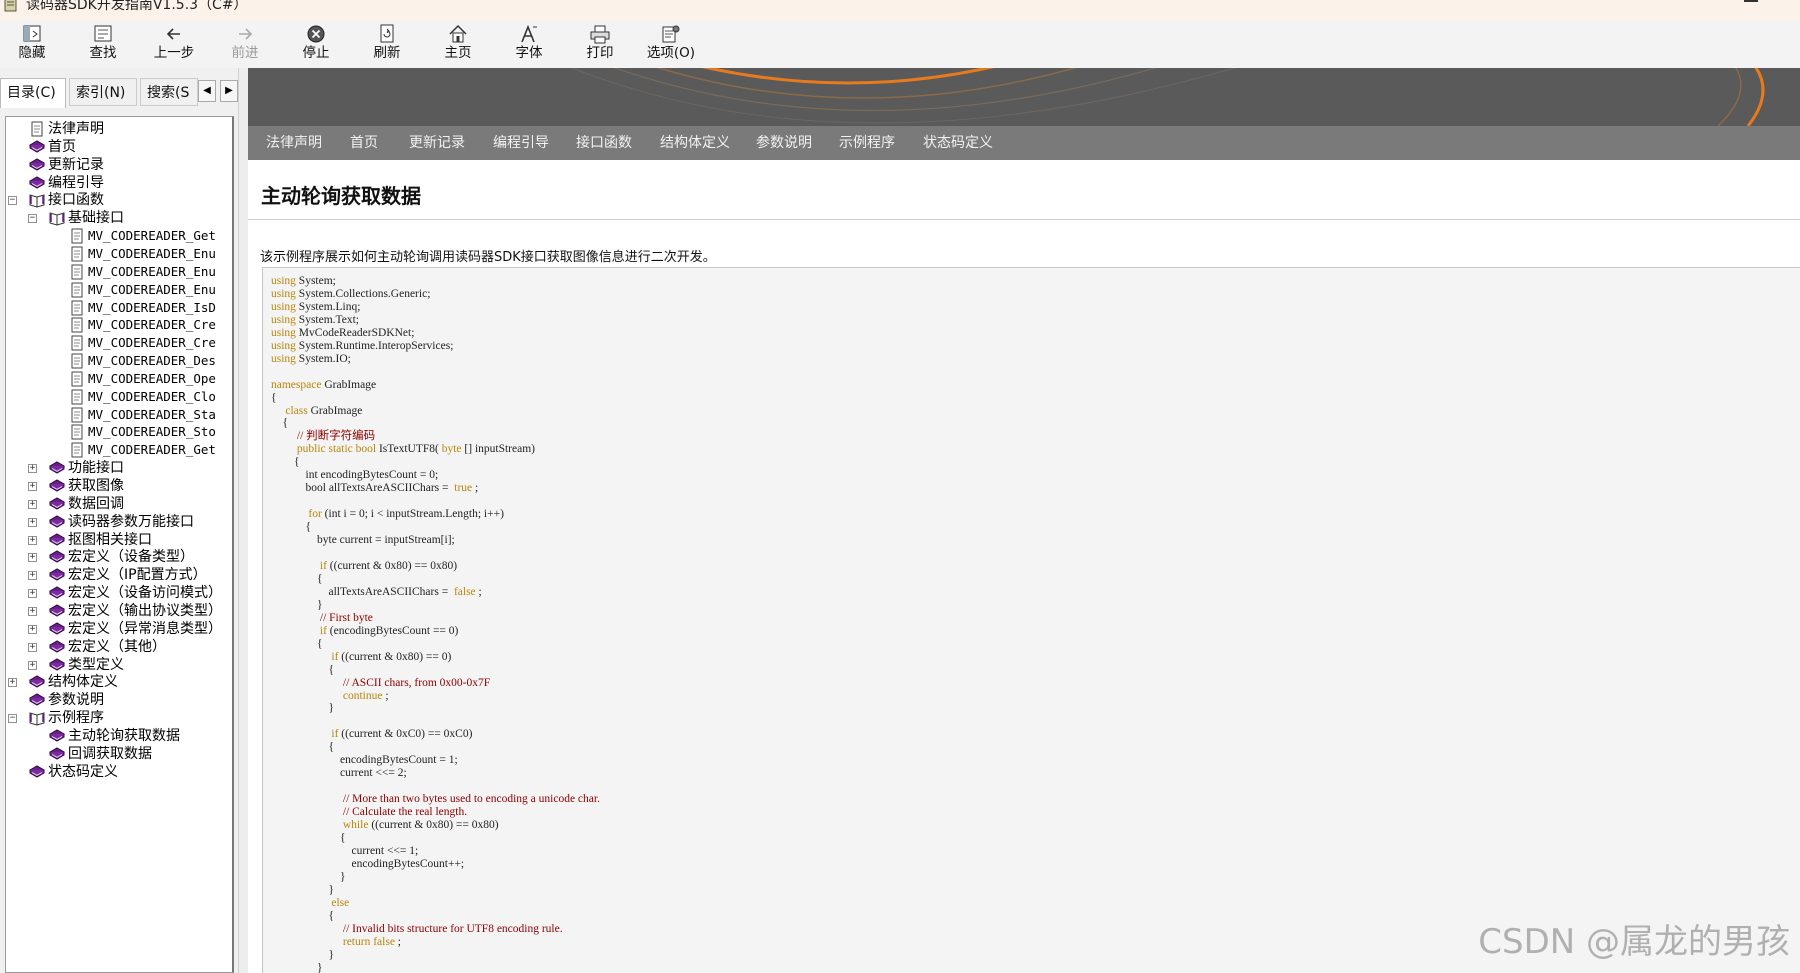 This screenshot has height=973, width=1800. What do you see at coordinates (695, 143) in the screenshot?
I see `nav-struct-definitions: 结构体定义` at bounding box center [695, 143].